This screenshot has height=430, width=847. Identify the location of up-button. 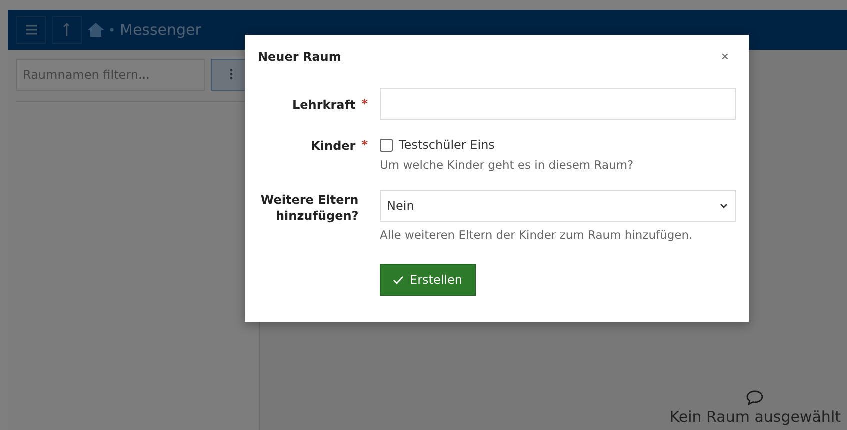
(67, 30).